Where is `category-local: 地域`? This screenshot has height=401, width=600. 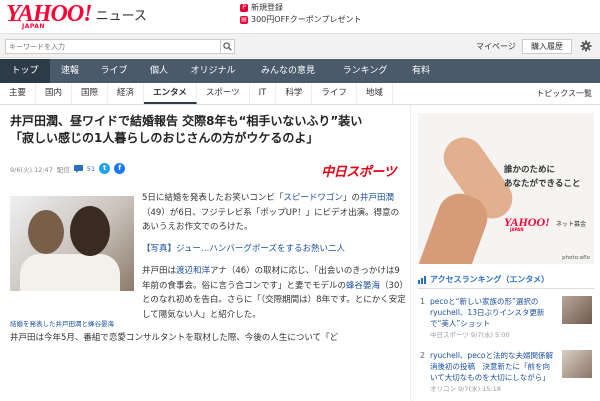
category-local: 地域 is located at coordinates (375, 93).